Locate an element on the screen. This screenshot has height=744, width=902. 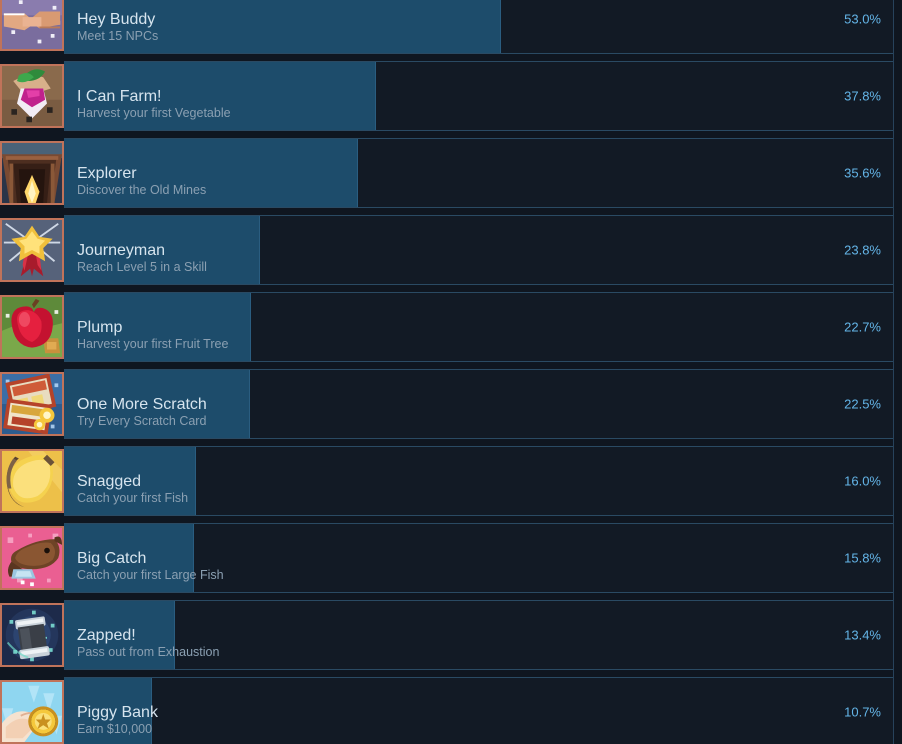
award-ribbon-icon is located at coordinates (32, 250).